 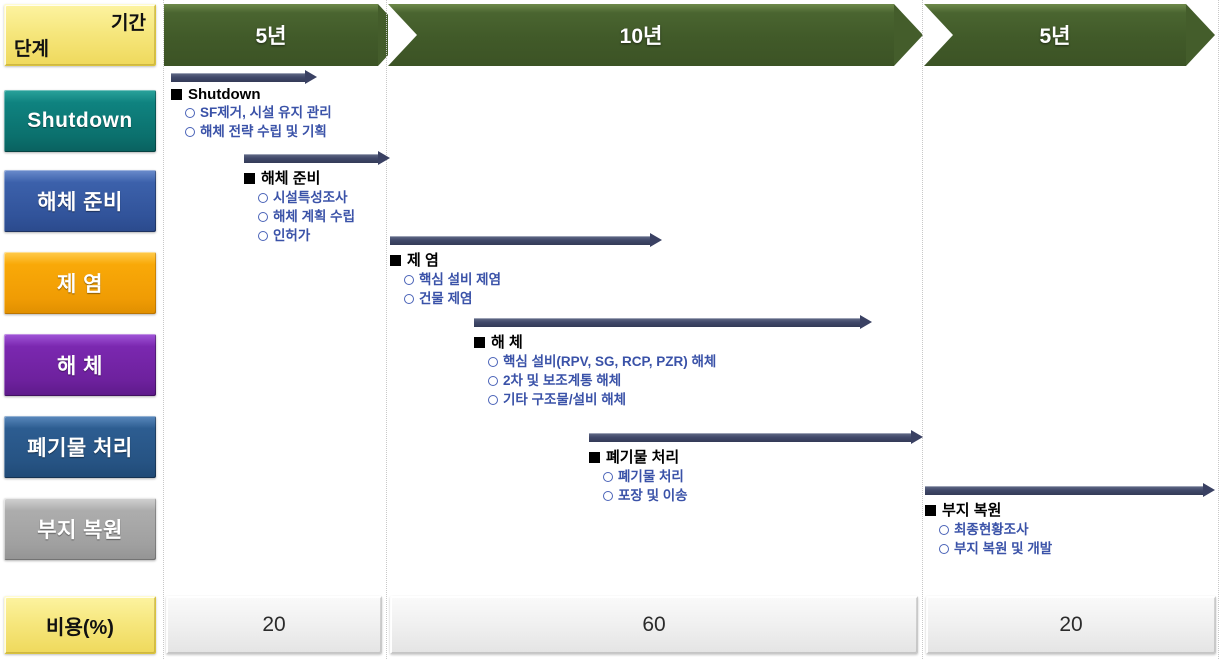 I want to click on phase-item: 해체 계획 수립, so click(x=324, y=216).